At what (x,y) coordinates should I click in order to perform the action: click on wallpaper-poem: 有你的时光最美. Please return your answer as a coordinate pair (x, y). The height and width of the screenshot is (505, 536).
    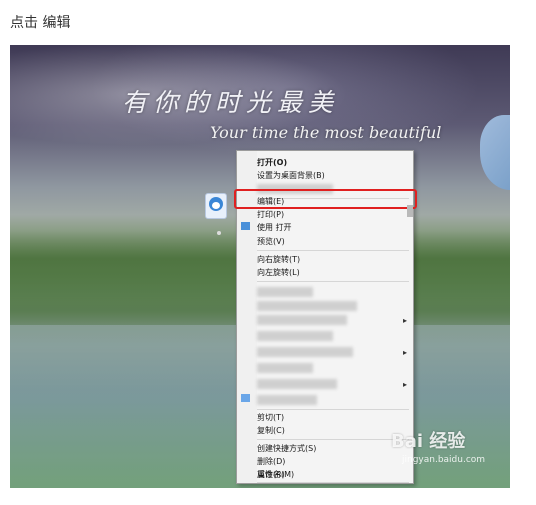
    Looking at the image, I should click on (231, 102).